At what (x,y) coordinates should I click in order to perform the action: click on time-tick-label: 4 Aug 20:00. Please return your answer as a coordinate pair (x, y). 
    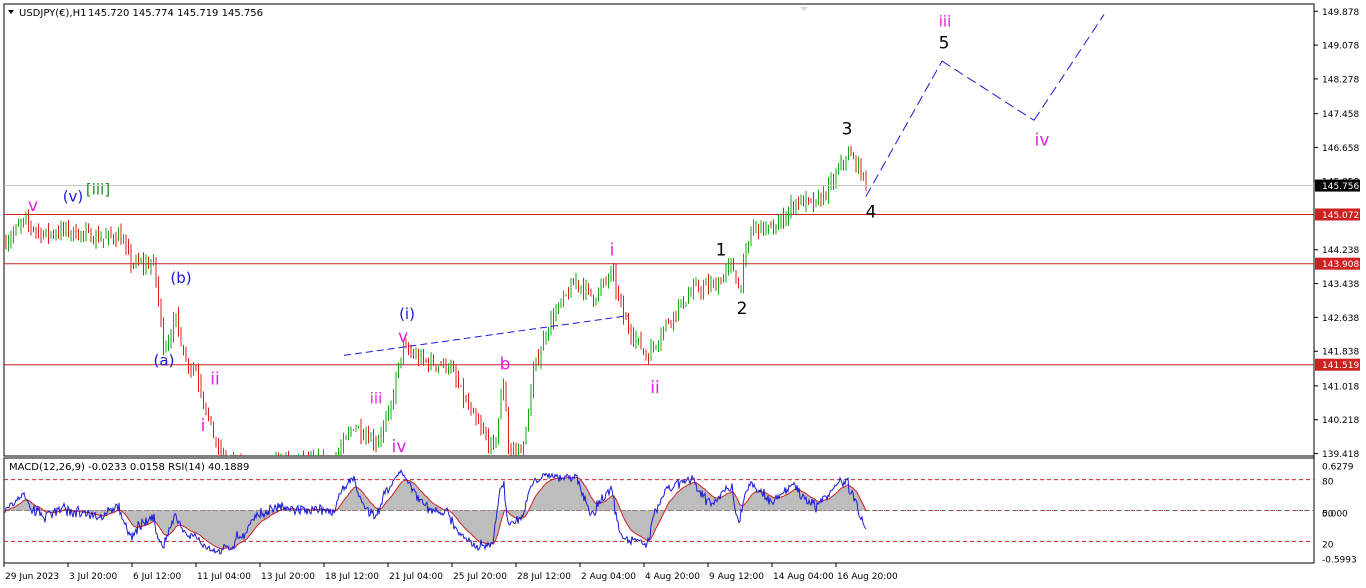
    Looking at the image, I should click on (672, 577).